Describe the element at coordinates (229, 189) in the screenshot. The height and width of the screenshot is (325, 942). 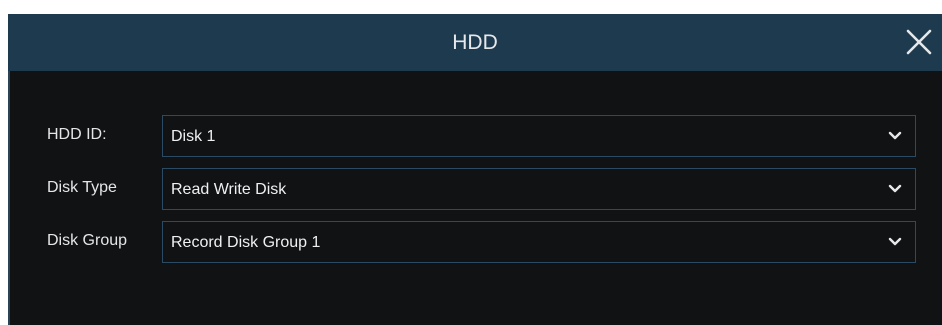
I see `disk-type-value: Read Write Disk` at that location.